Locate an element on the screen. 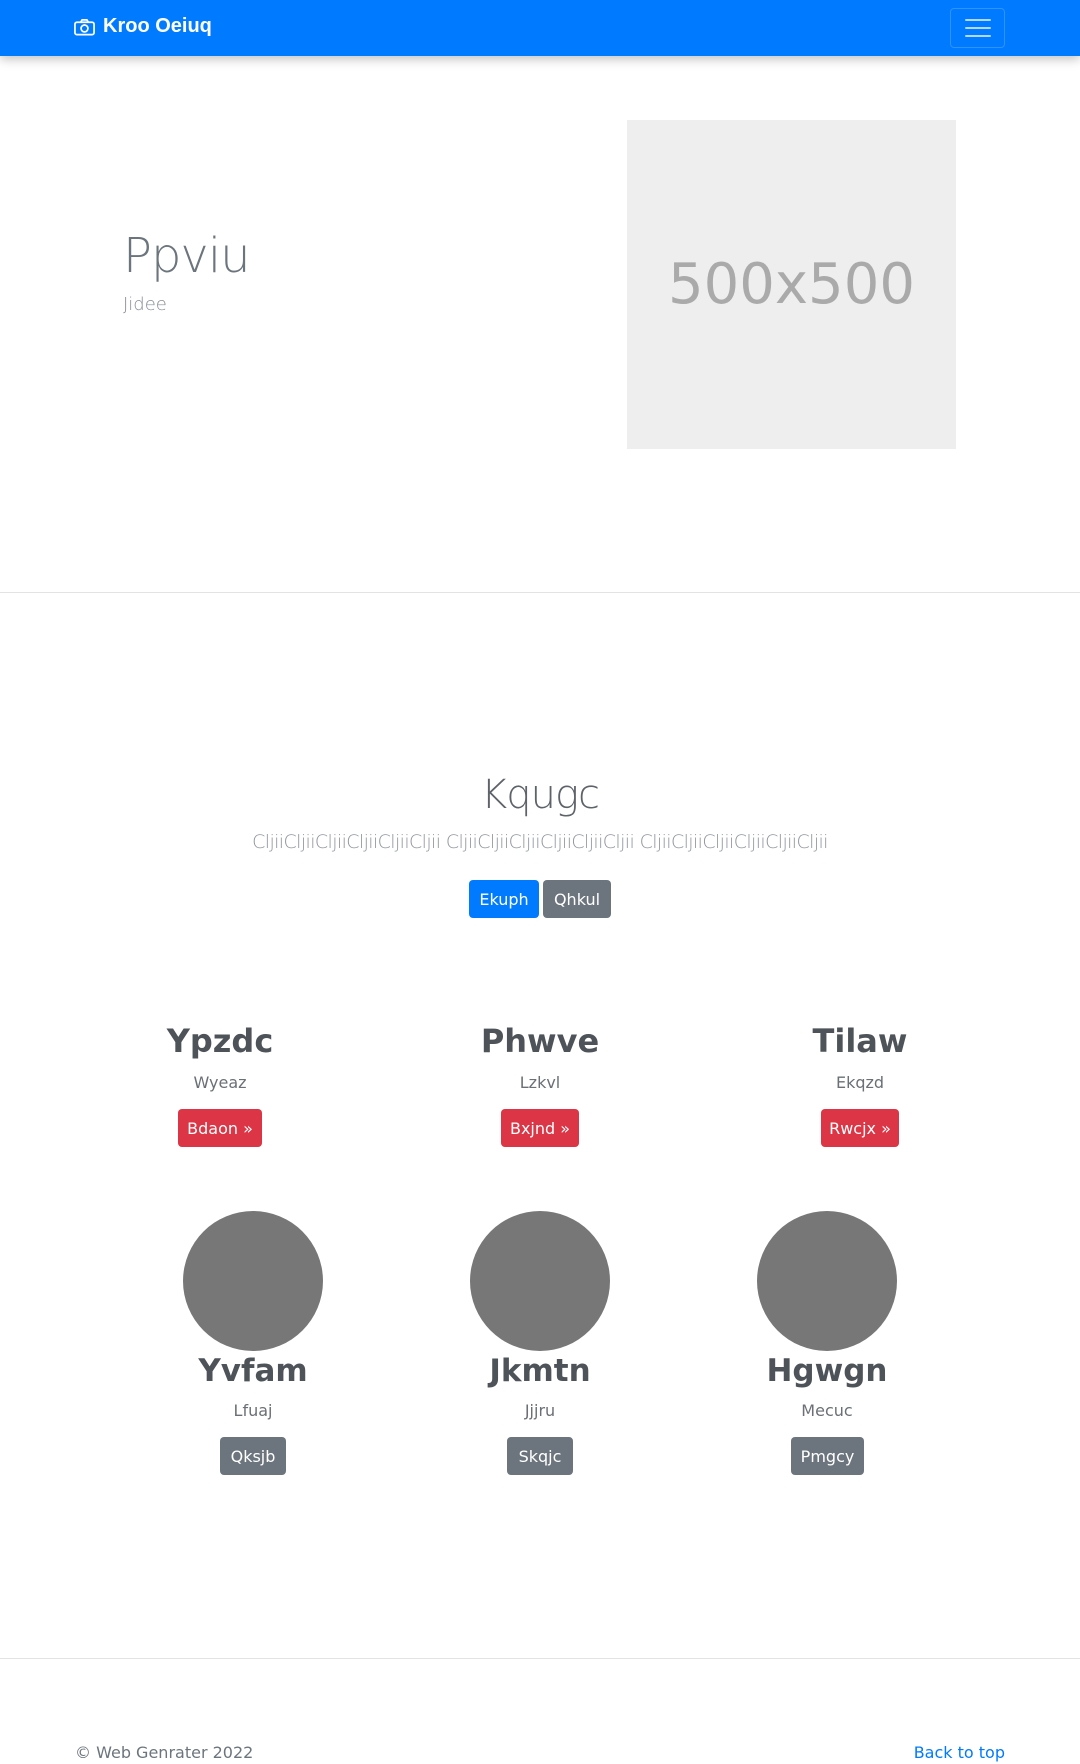 Image resolution: width=1080 pixels, height=1764 pixels. navbar-brand: Kroo Oeiuq is located at coordinates (143, 26).